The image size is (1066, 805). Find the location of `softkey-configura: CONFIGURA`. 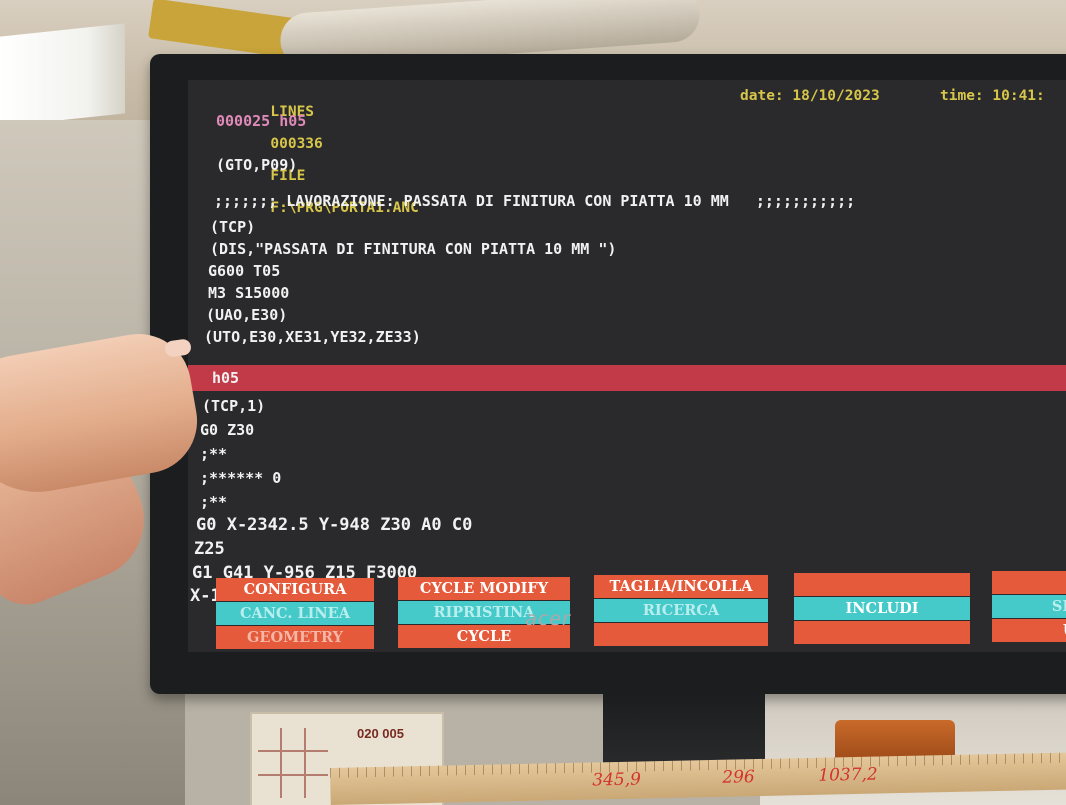

softkey-configura: CONFIGURA is located at coordinates (295, 589).